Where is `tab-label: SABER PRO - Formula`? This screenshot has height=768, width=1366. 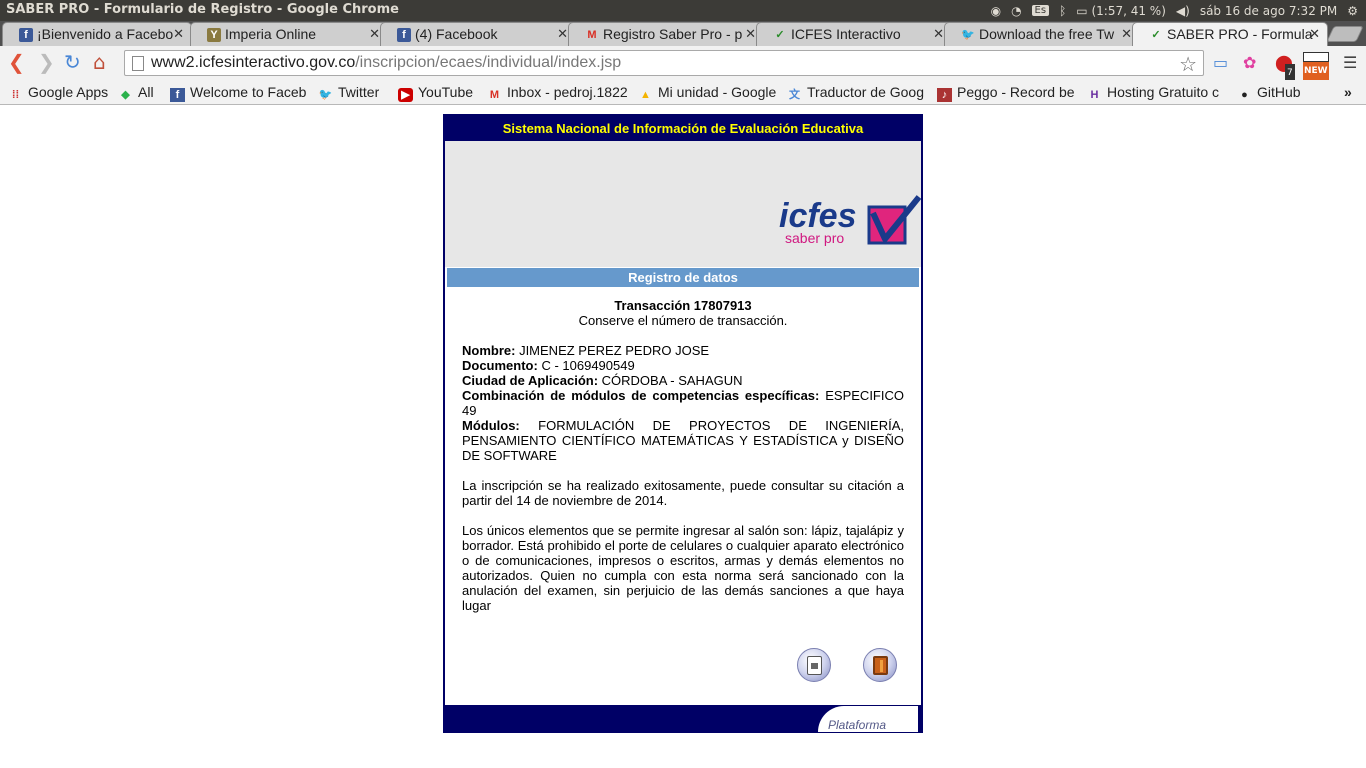 tab-label: SABER PRO - Formula is located at coordinates (1240, 34).